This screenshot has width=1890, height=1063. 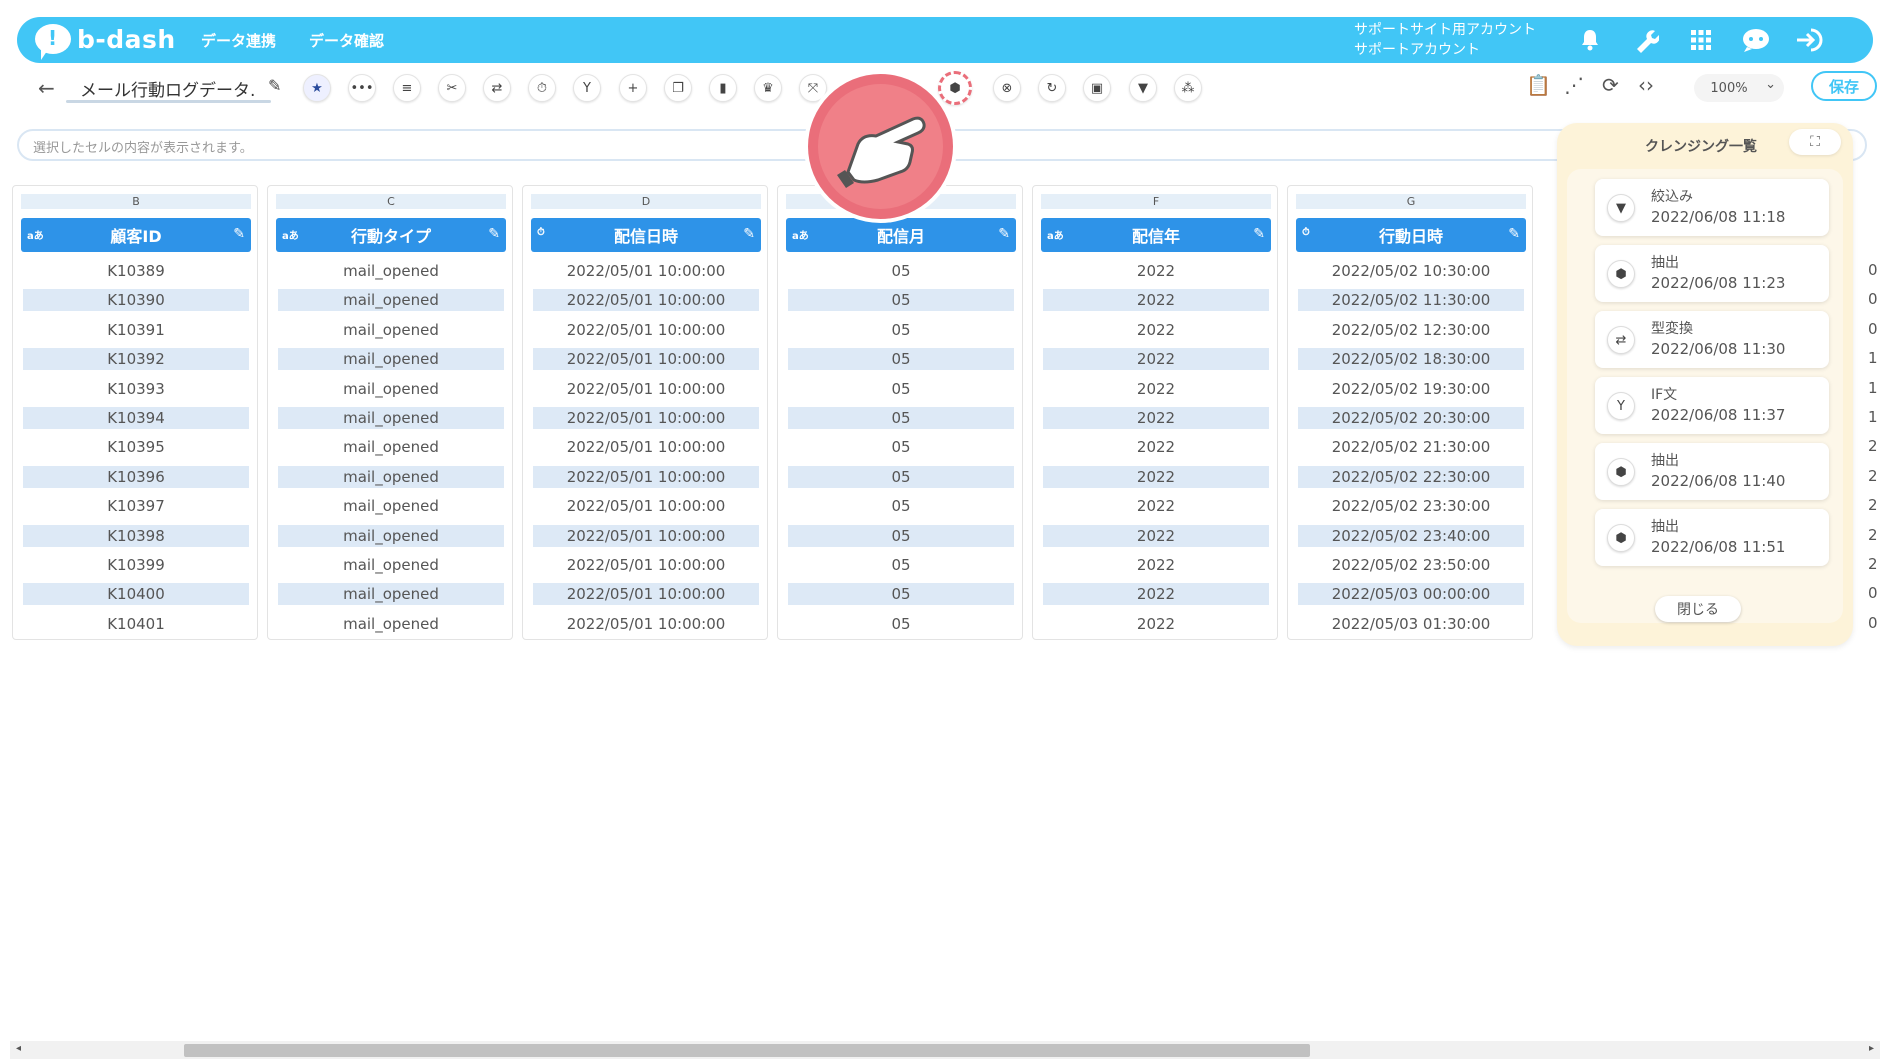 I want to click on table-cell: K10399, so click(x=136, y=565).